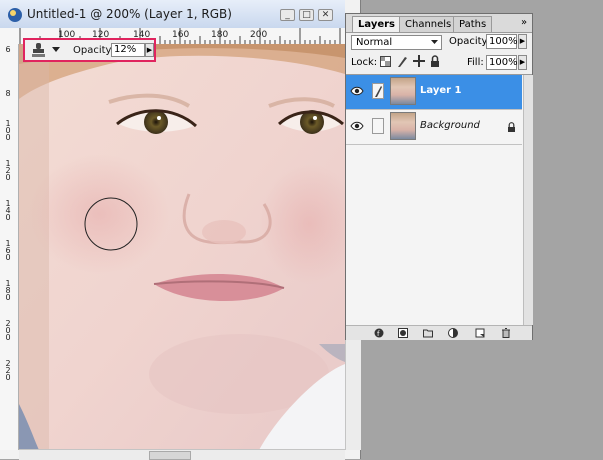 This screenshot has width=603, height=460. What do you see at coordinates (287, 15) in the screenshot?
I see `minimize-button: _` at bounding box center [287, 15].